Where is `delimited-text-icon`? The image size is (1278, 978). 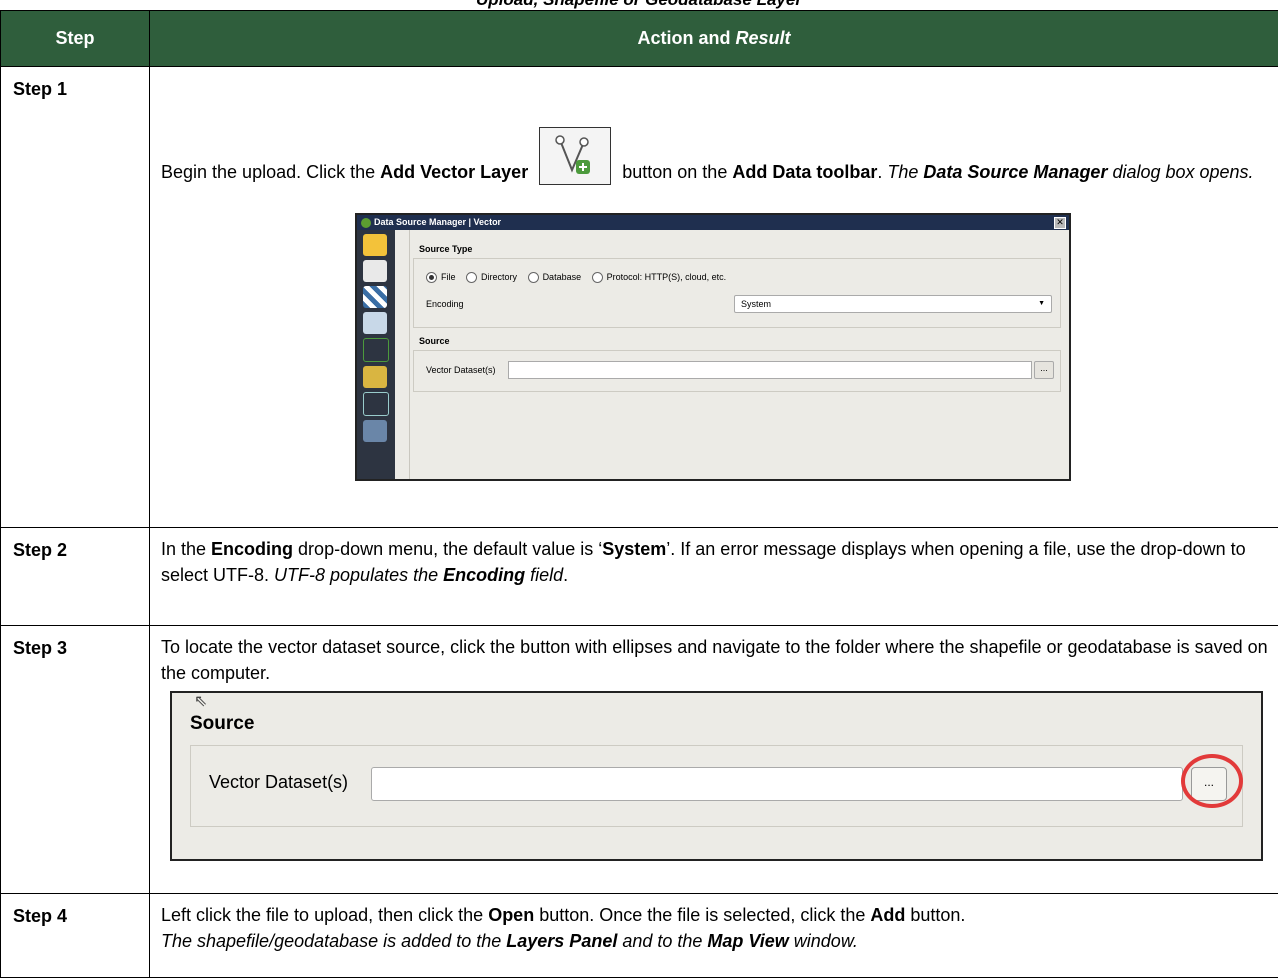
delimited-text-icon is located at coordinates (376, 350).